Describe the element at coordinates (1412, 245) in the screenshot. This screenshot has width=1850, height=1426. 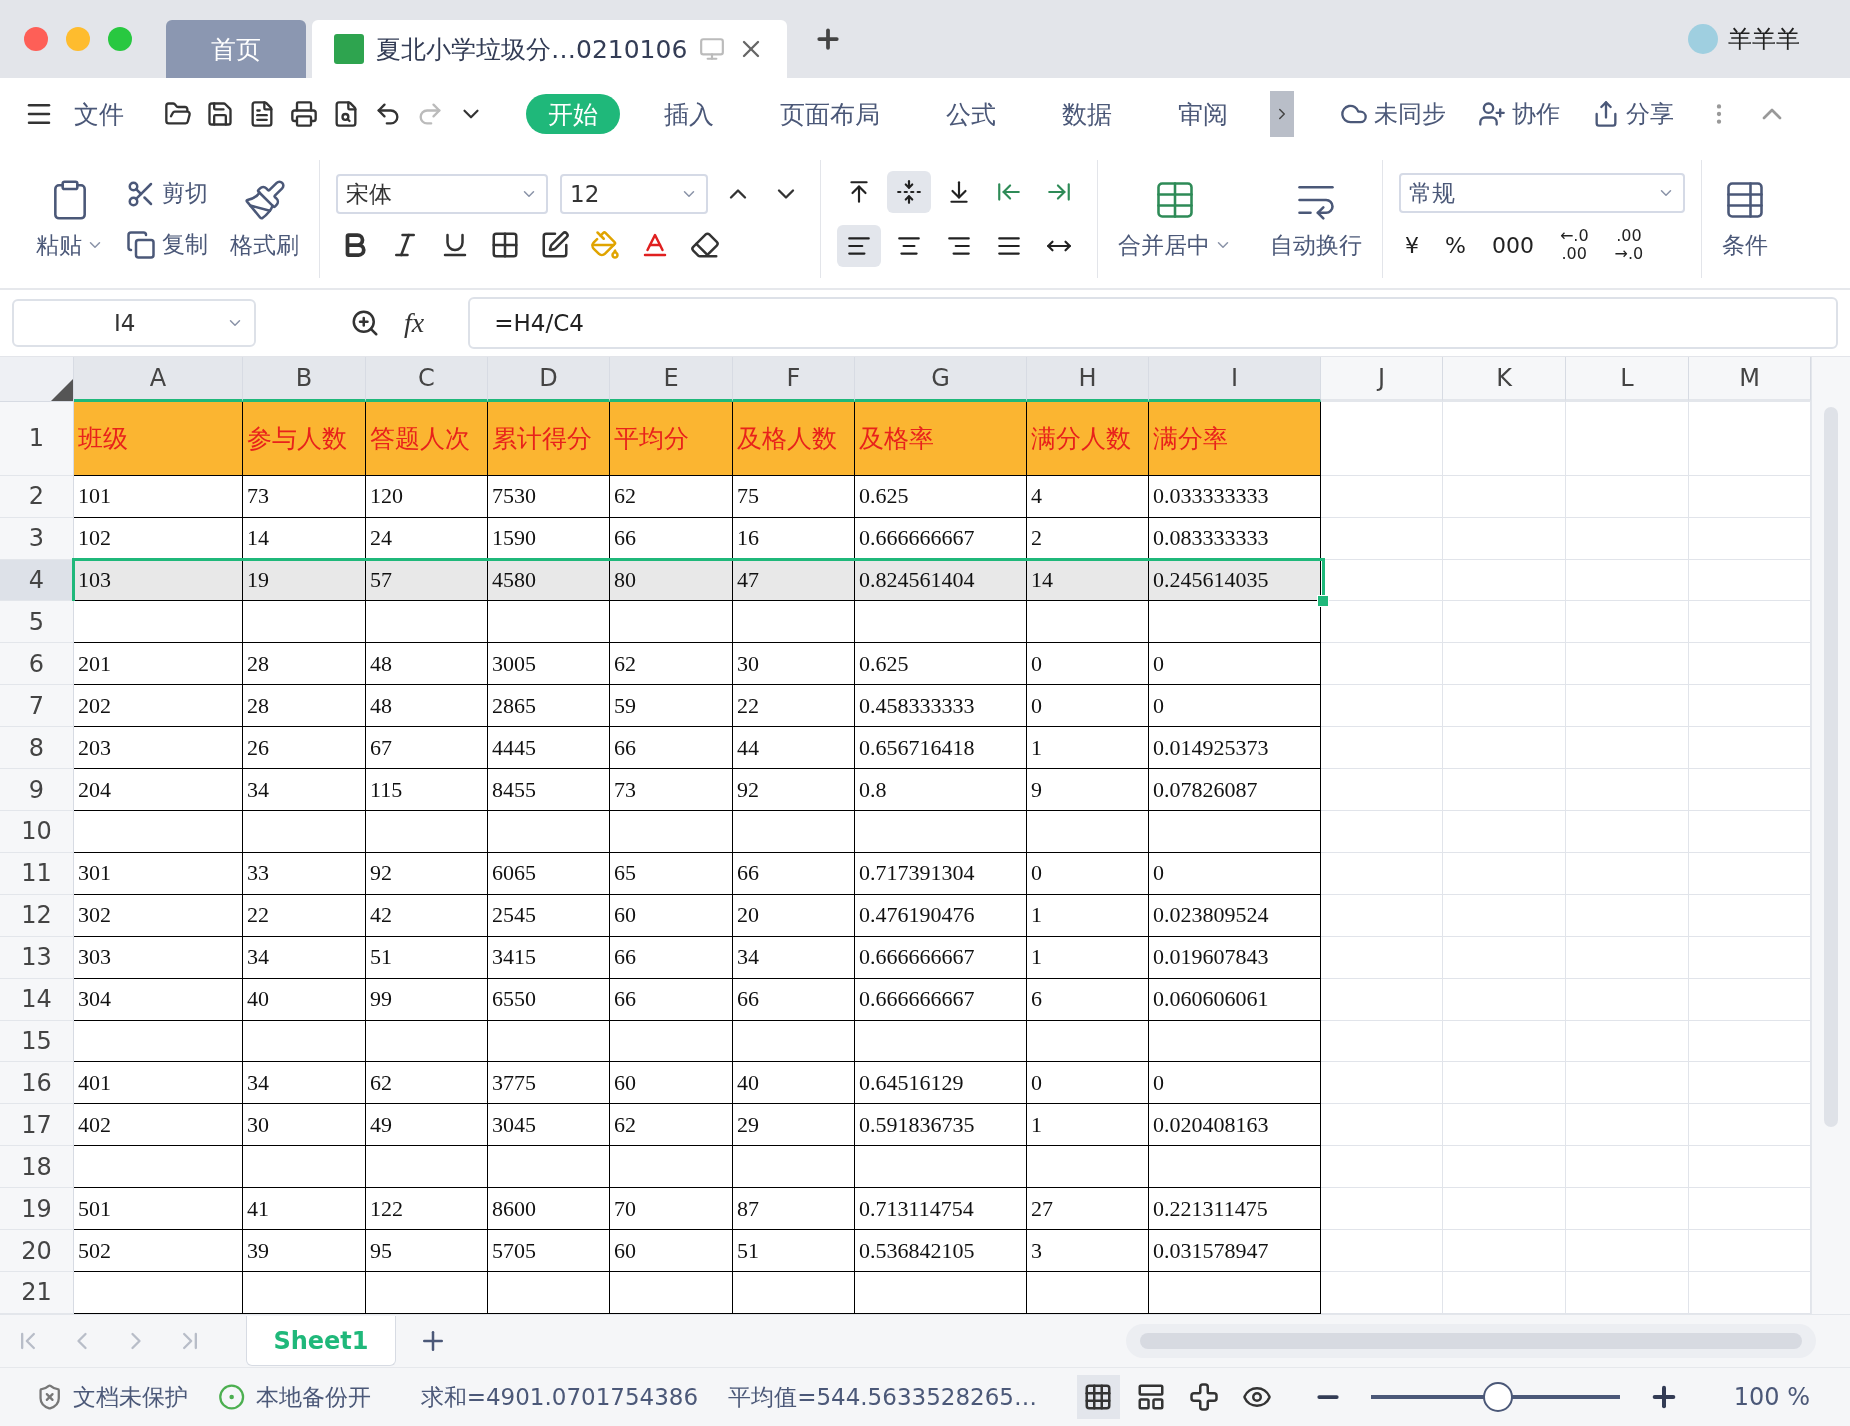
I see `currency-button: ¥` at that location.